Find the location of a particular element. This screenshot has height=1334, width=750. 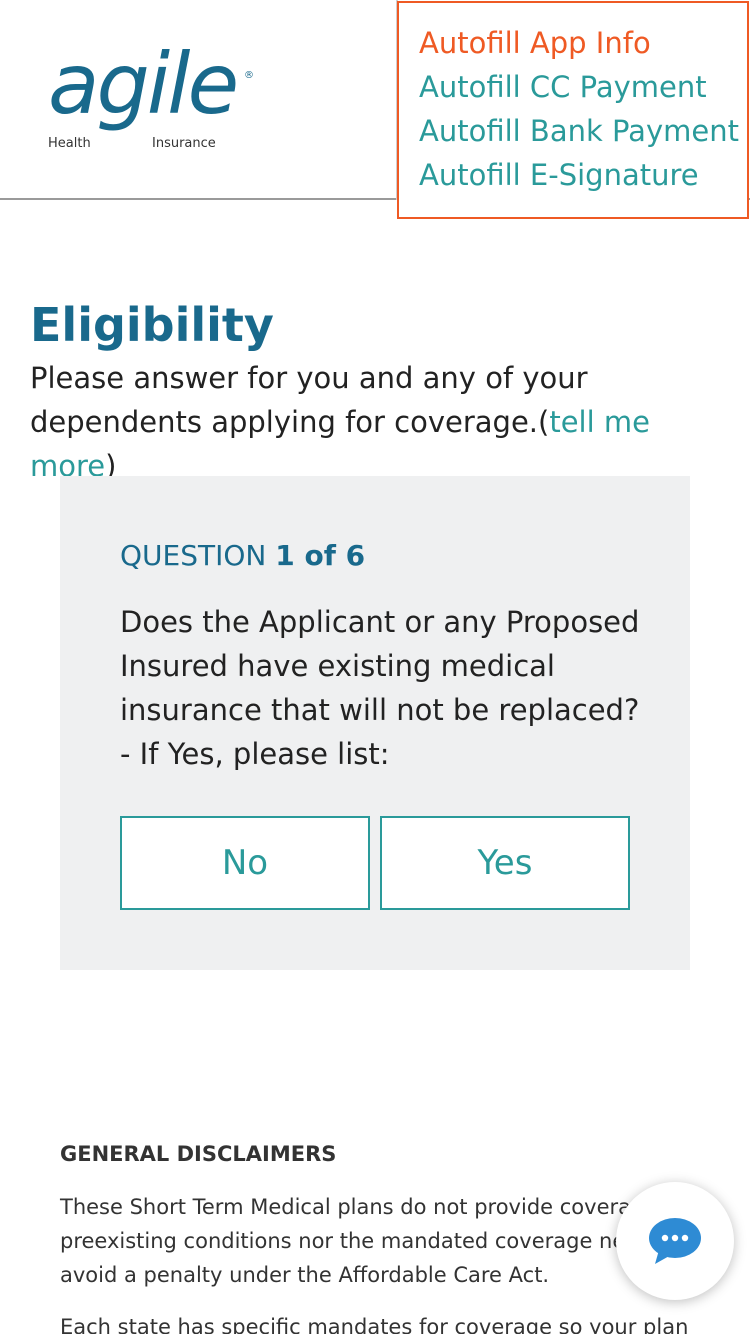

chat-bubble-icon is located at coordinates (675, 1241).